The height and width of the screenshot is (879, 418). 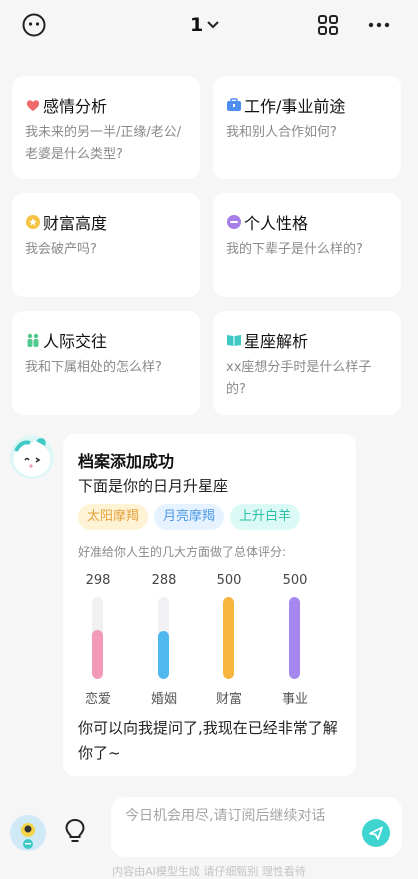 I want to click on card-personality: 个人性格 我的下辈子是什么样的?, so click(x=307, y=245).